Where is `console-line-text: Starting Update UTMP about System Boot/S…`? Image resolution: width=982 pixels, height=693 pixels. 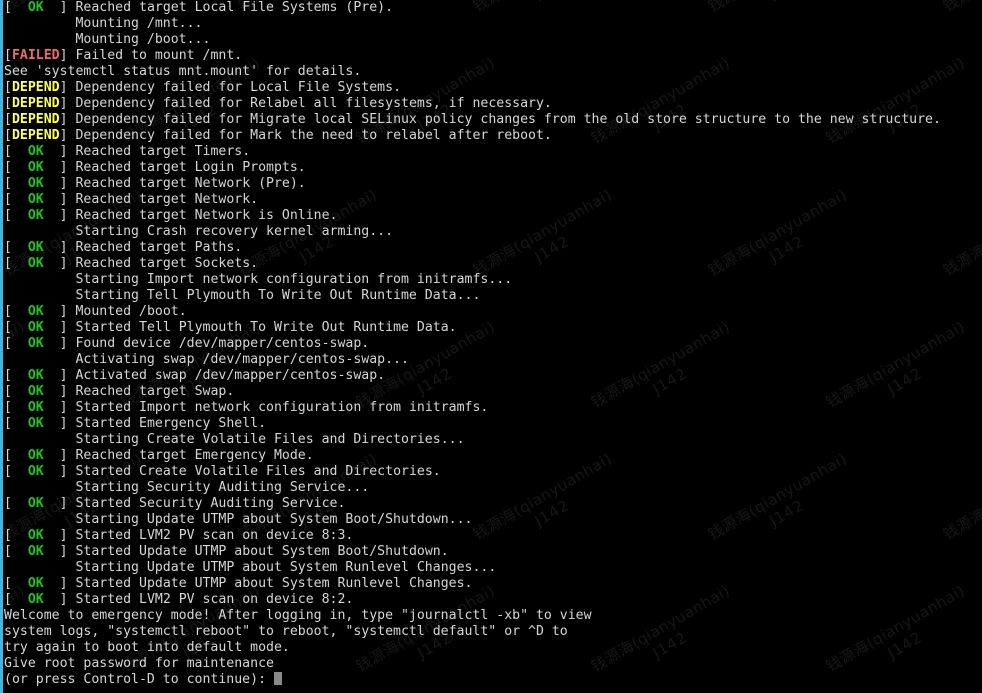
console-line-text: Starting Update UTMP about System Boot/S… is located at coordinates (274, 519).